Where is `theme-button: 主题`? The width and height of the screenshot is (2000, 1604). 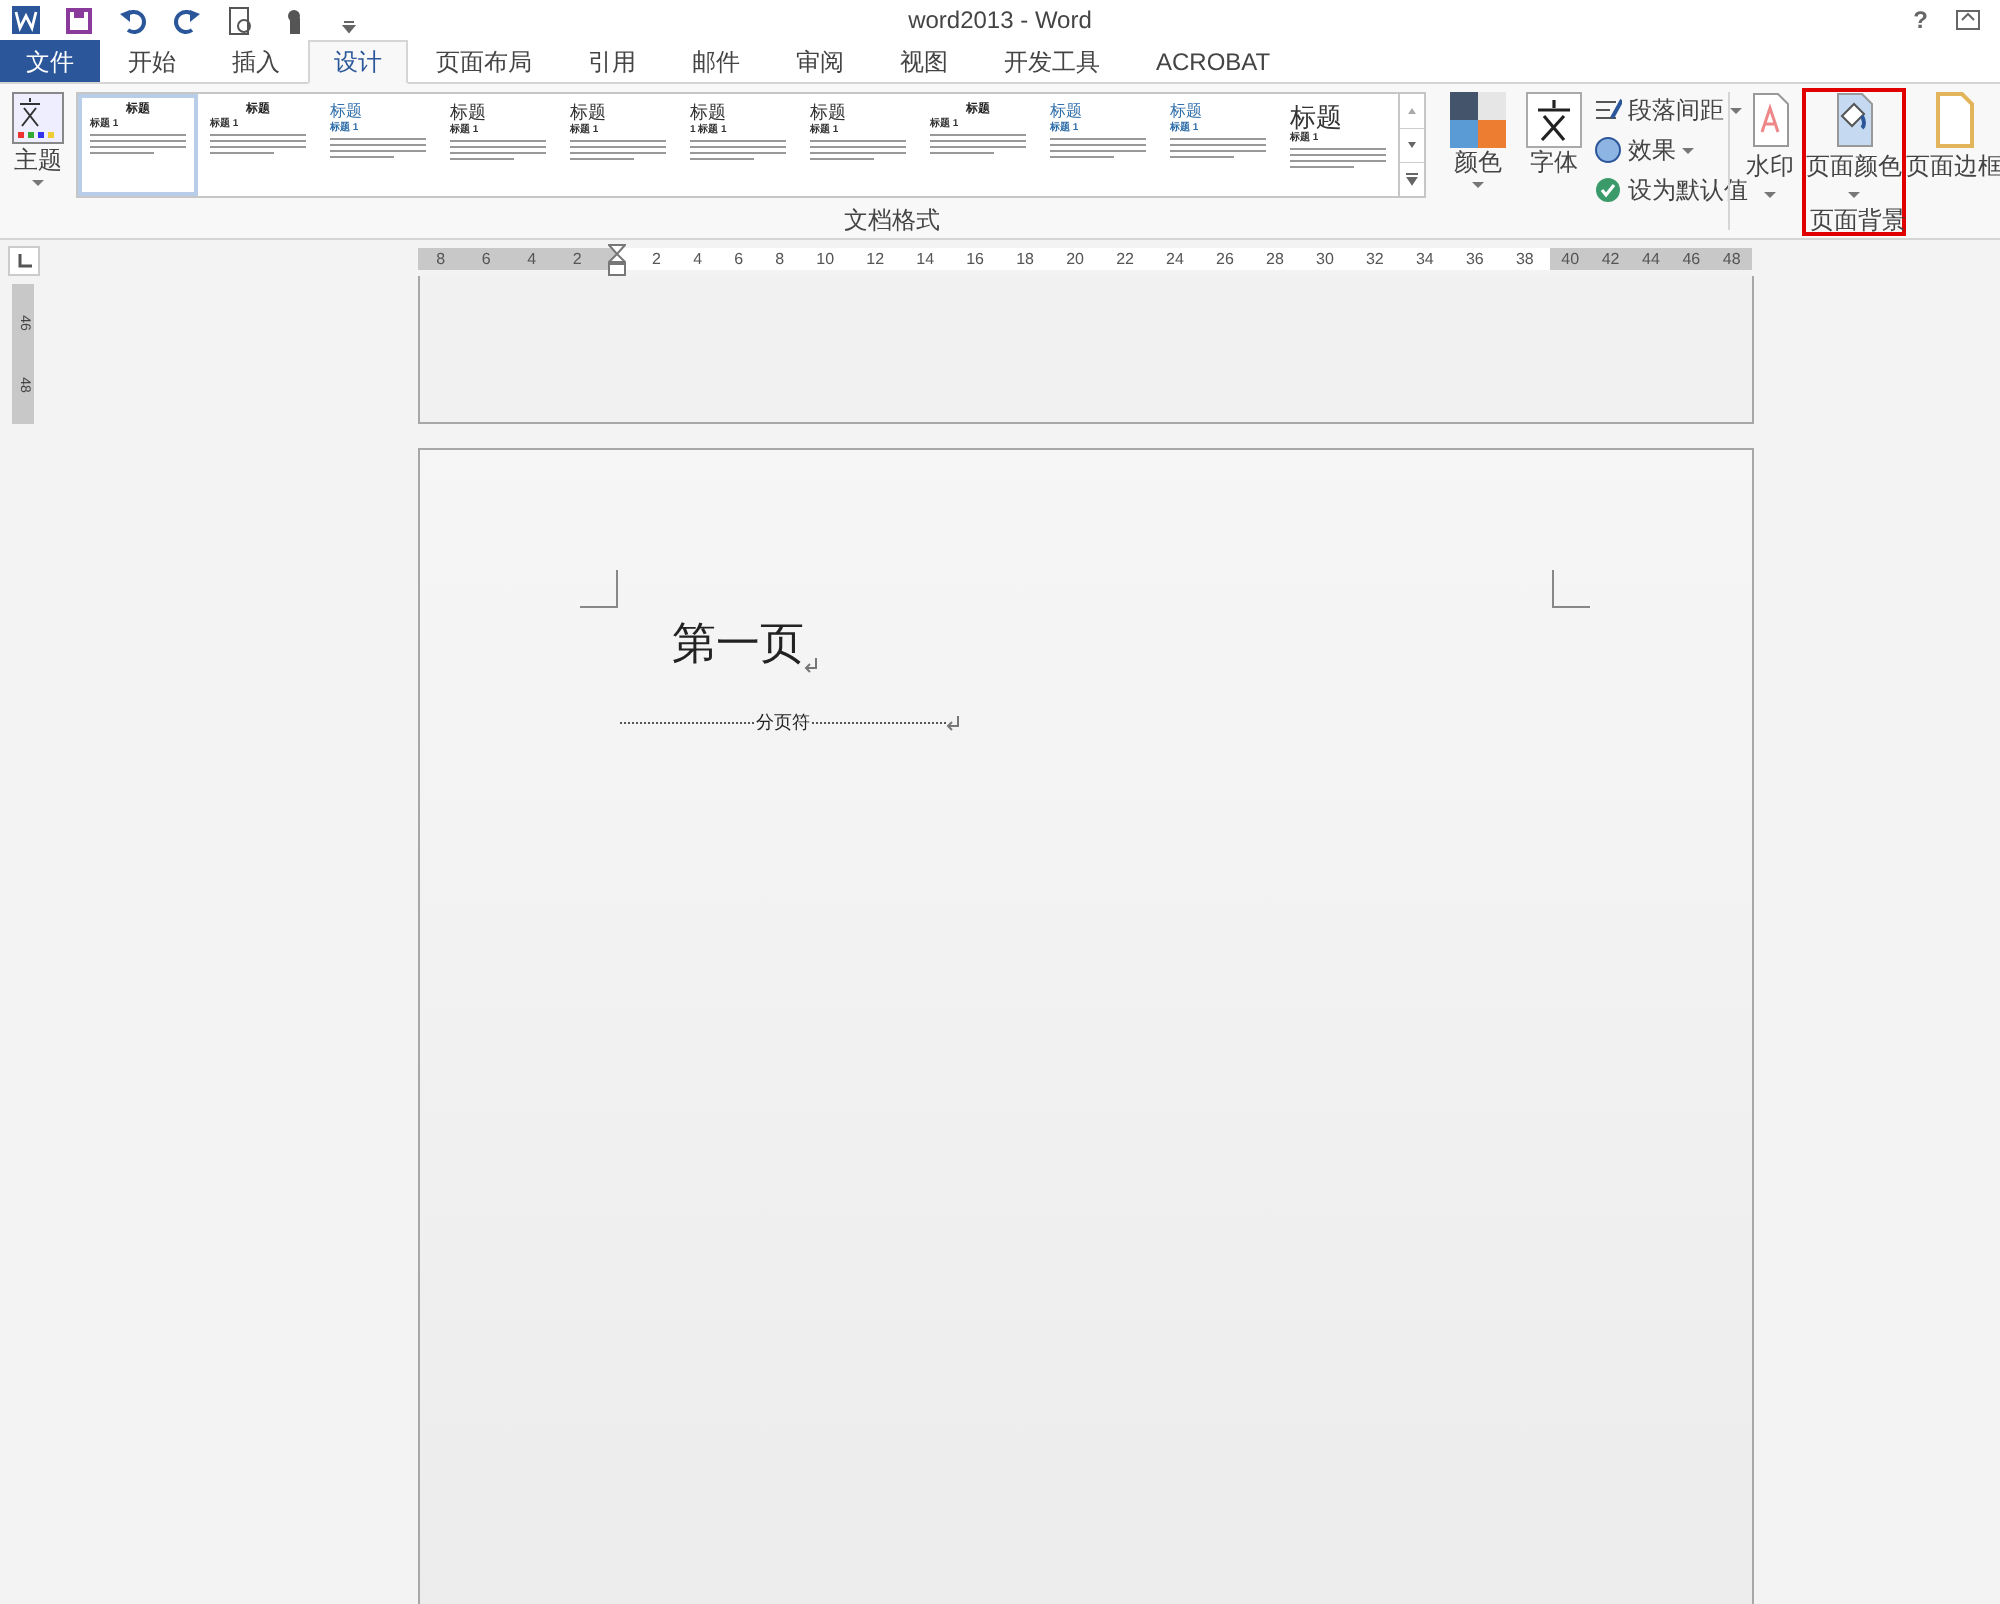 theme-button: 主题 is located at coordinates (38, 141).